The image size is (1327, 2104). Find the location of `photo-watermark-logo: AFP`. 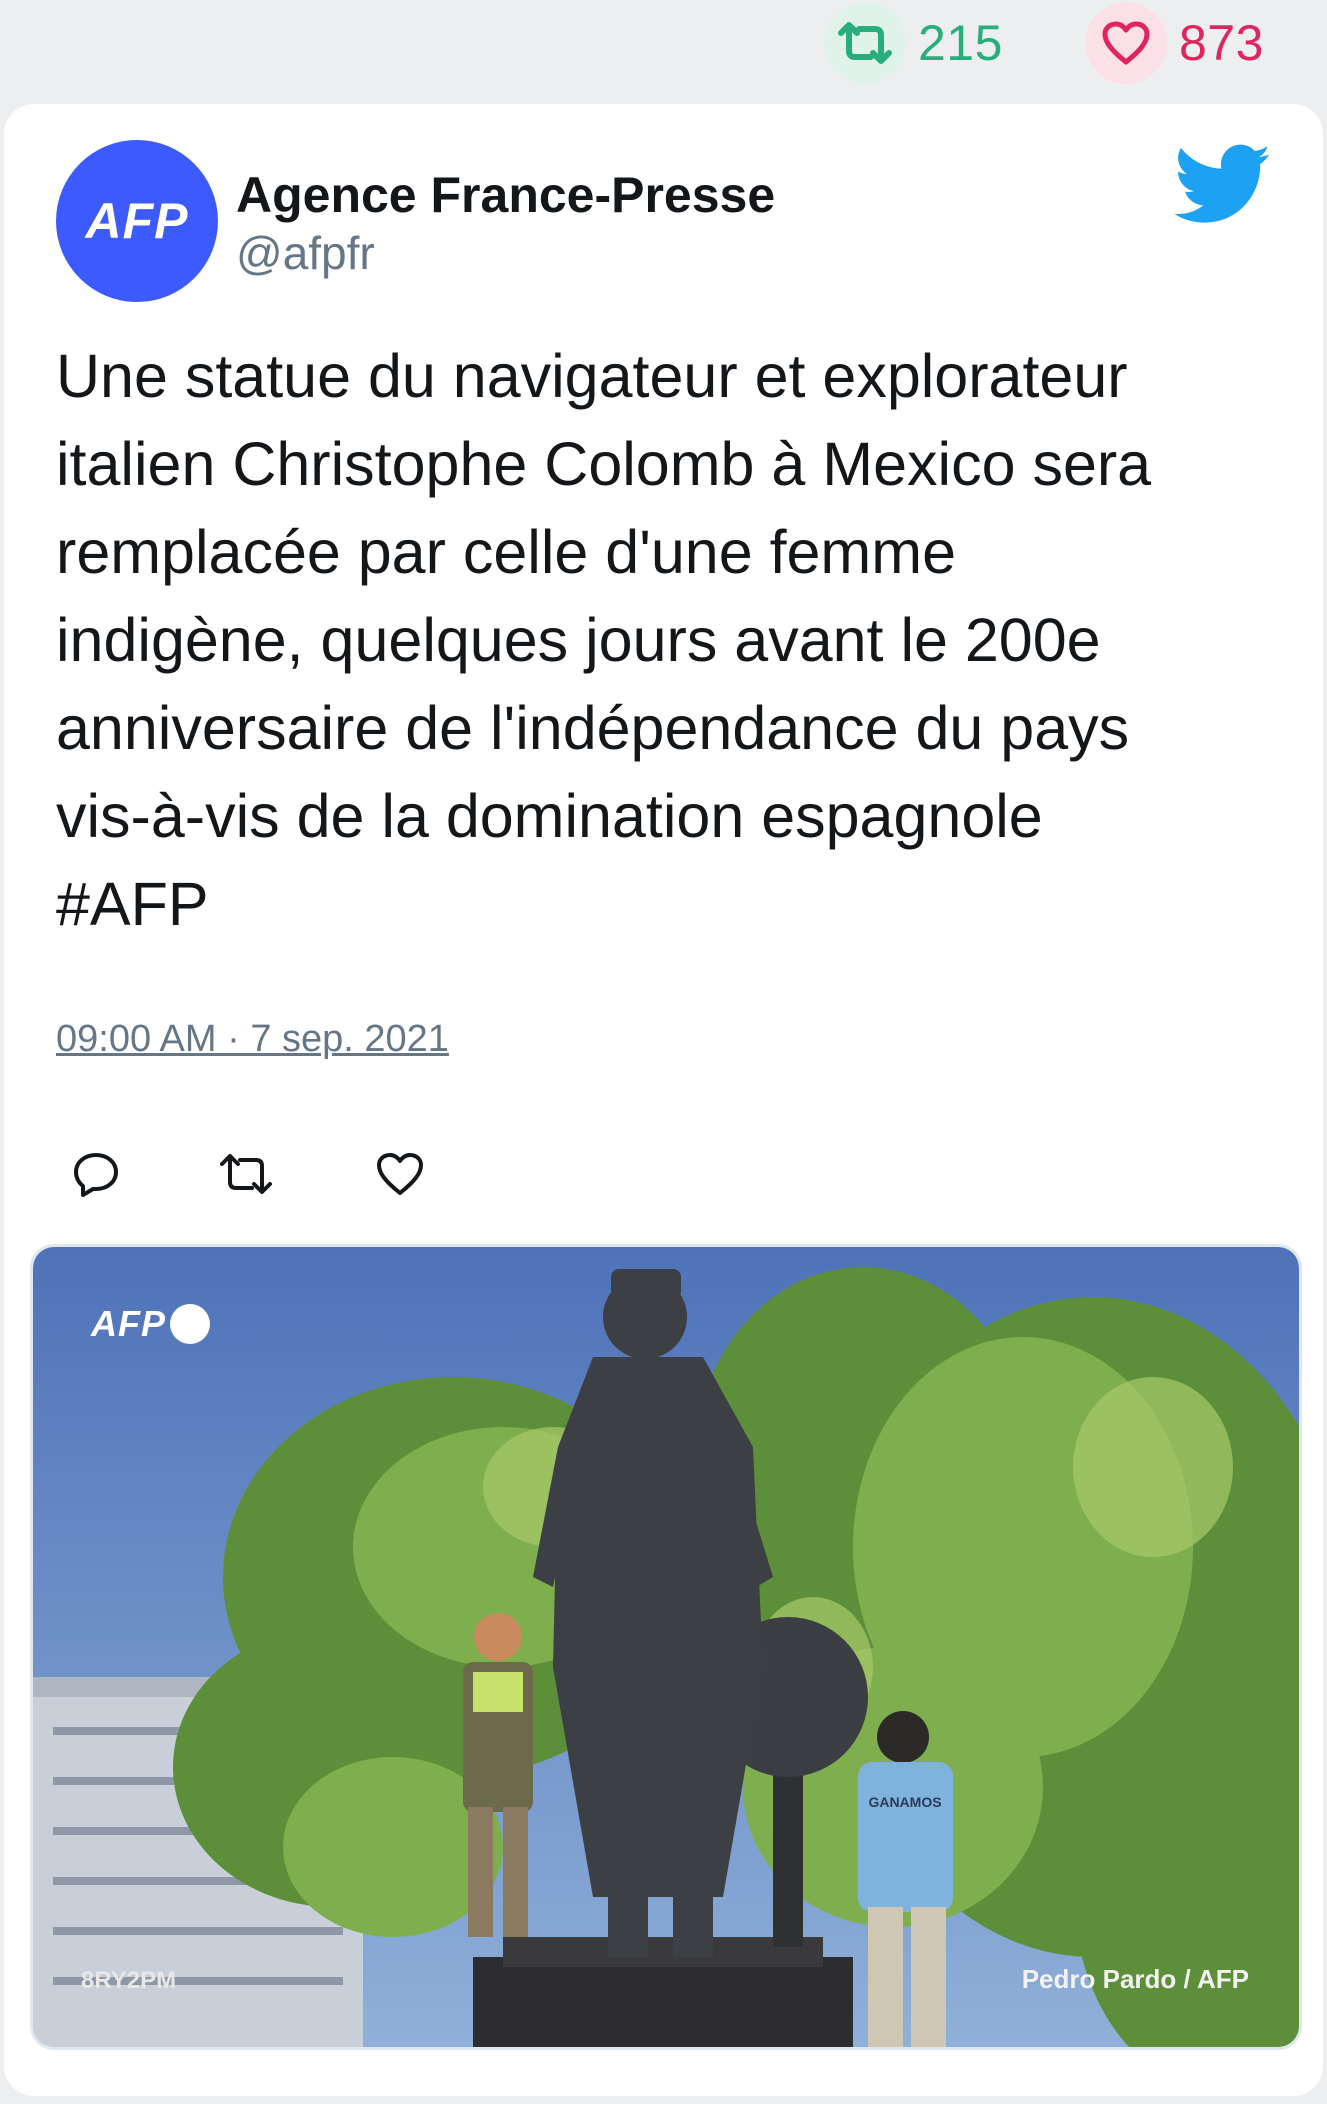

photo-watermark-logo: AFP is located at coordinates (150, 1324).